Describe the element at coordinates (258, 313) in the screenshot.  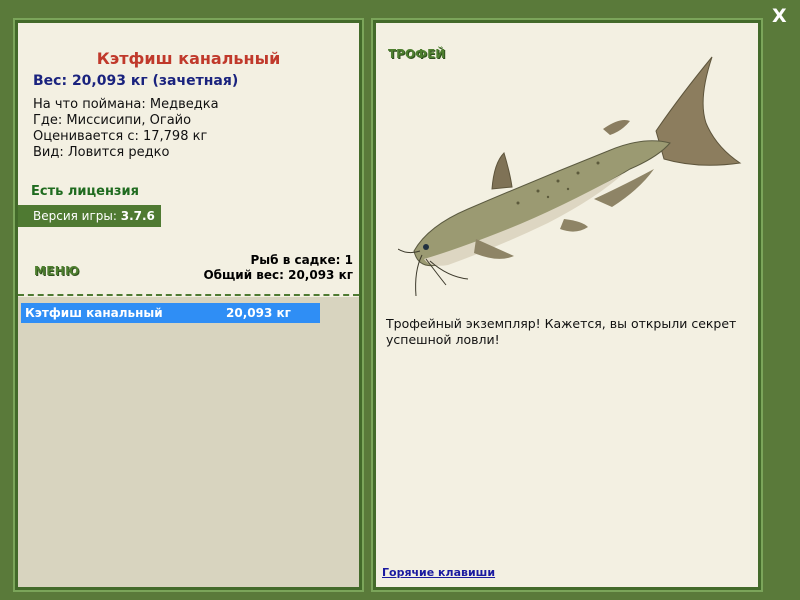
I see `catch-item-weight: 20,093 кг` at that location.